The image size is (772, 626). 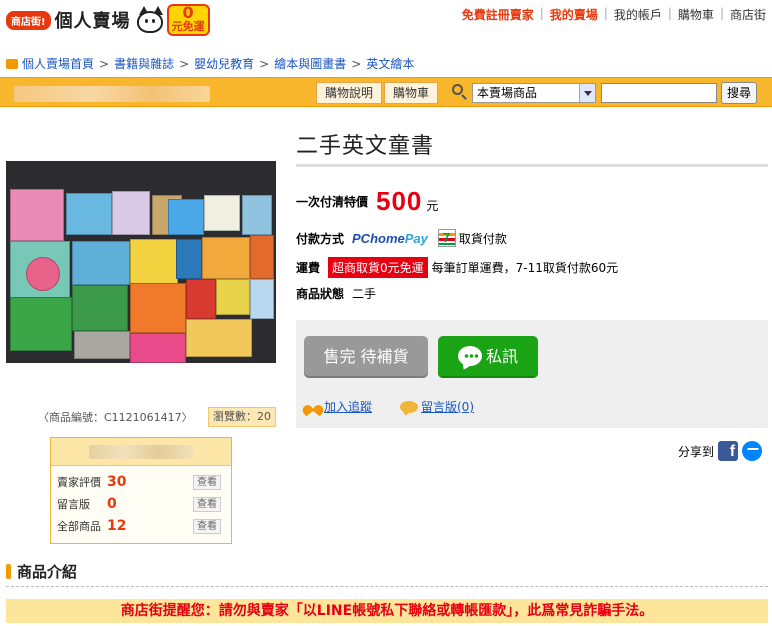 I want to click on cart-link: 購物車, so click(x=696, y=14).